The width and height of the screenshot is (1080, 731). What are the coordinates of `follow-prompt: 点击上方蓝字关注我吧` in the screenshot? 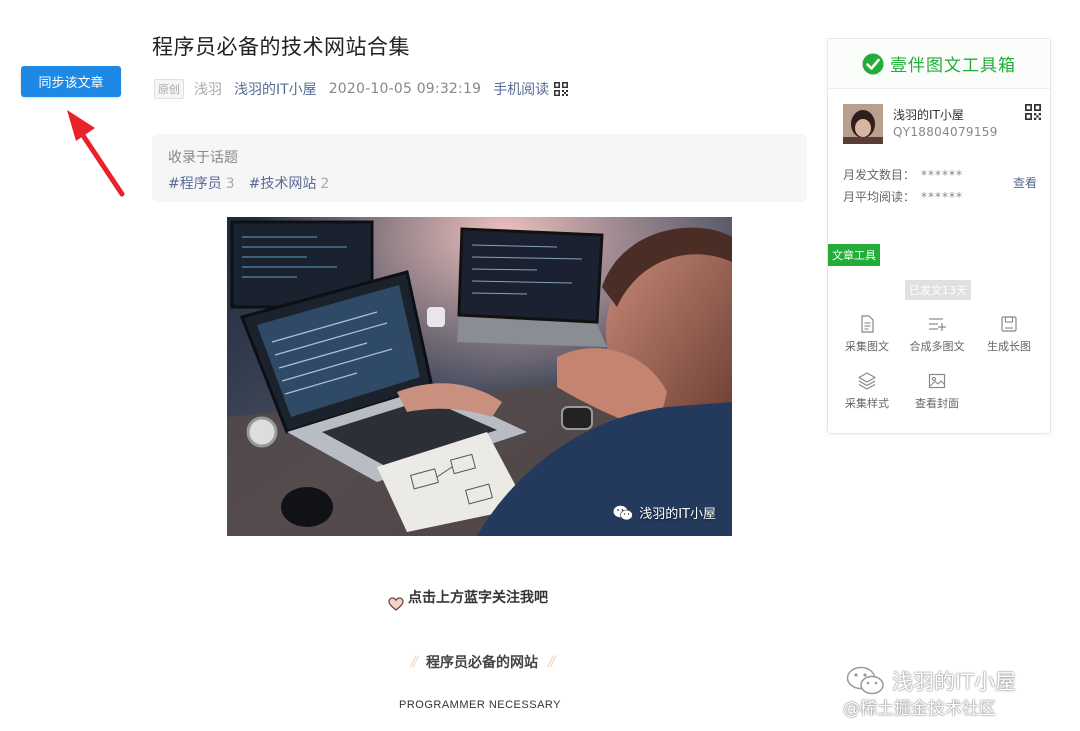 It's located at (468, 597).